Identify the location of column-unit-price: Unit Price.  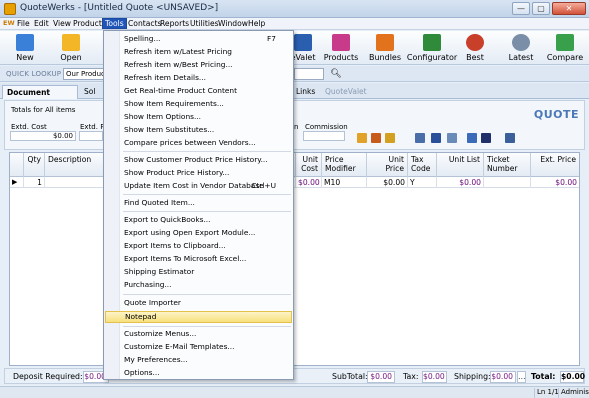
(387, 165).